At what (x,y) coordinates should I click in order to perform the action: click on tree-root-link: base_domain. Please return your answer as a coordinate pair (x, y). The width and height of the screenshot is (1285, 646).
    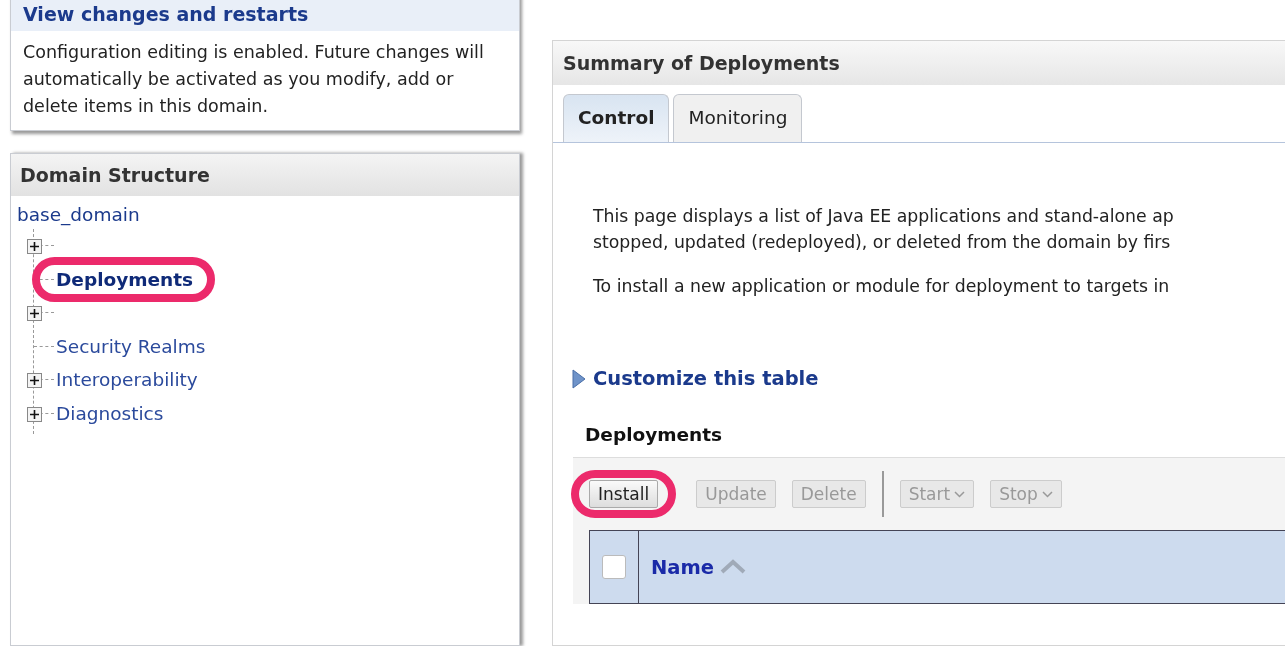
    Looking at the image, I should click on (265, 212).